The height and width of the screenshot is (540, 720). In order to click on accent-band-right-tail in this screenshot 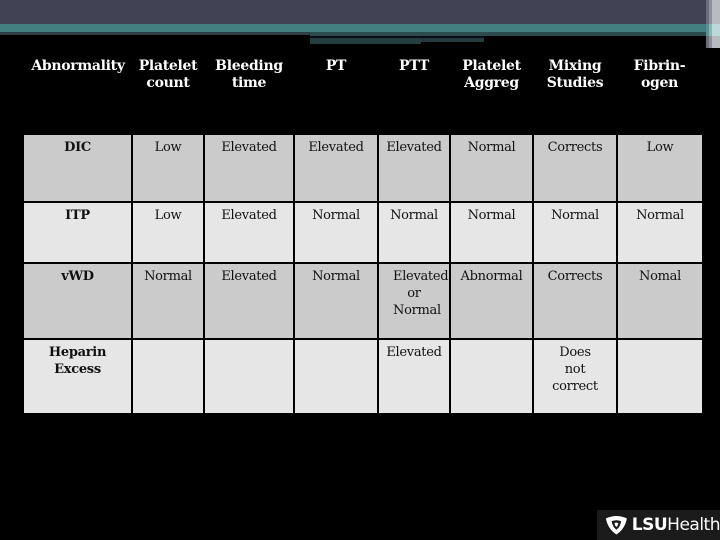, I will do `click(452, 40)`.